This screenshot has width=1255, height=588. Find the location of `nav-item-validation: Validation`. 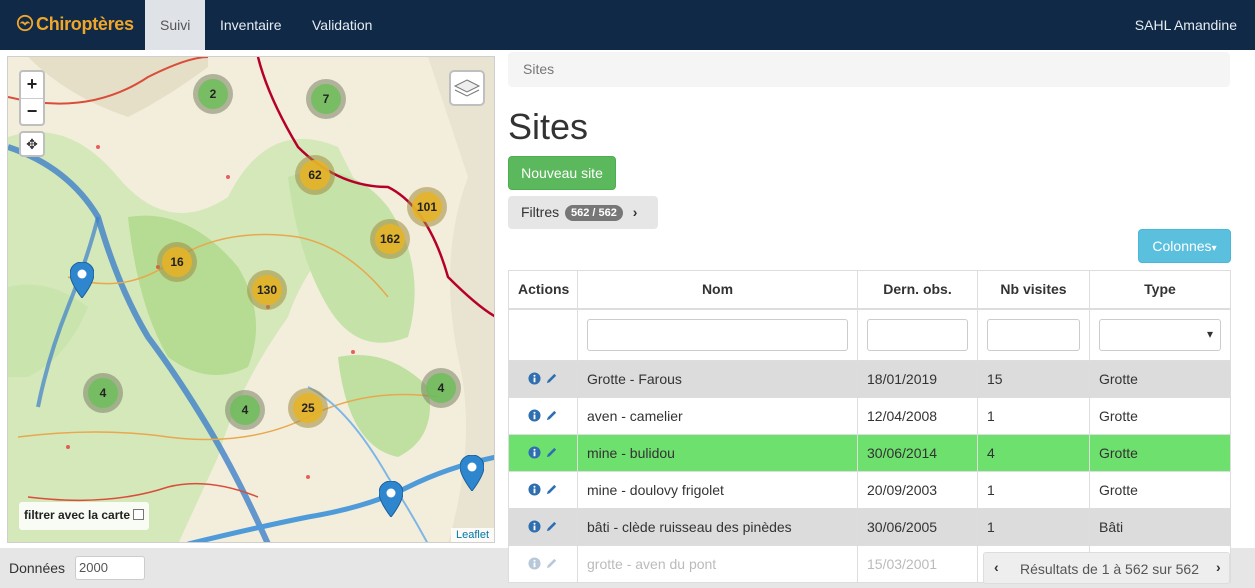

nav-item-validation: Validation is located at coordinates (342, 25).